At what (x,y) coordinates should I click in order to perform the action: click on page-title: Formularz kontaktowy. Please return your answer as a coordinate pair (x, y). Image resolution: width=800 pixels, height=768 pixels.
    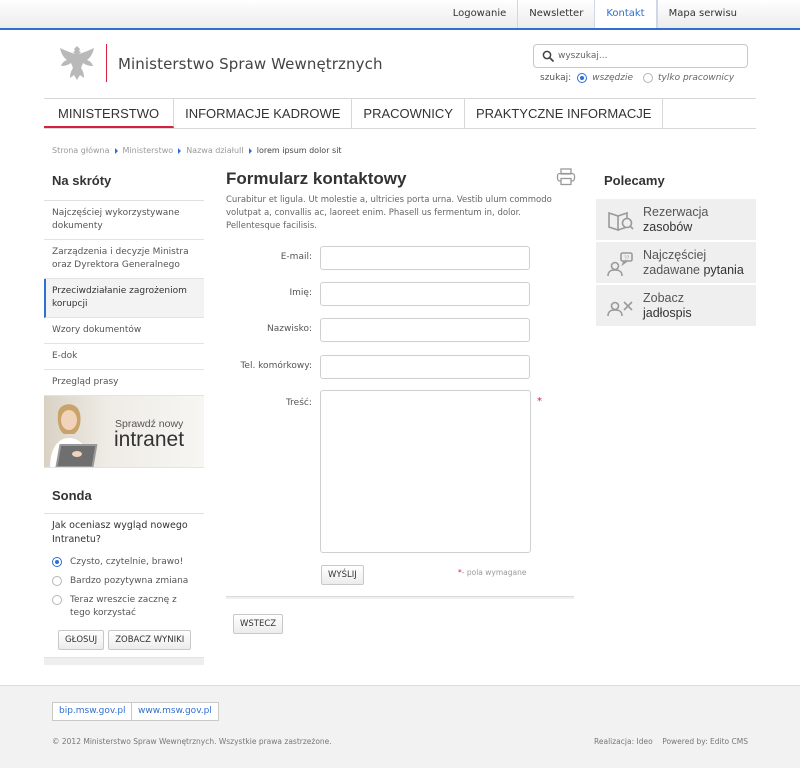
    Looking at the image, I should click on (316, 178).